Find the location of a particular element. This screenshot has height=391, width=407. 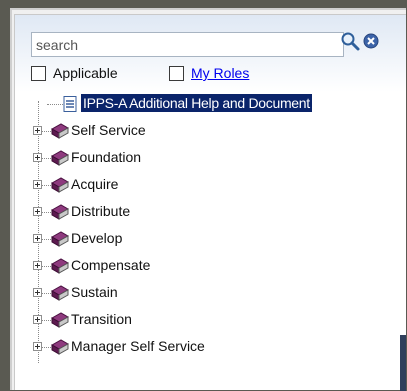

tree-node-label: Manager Self Service is located at coordinates (138, 346).